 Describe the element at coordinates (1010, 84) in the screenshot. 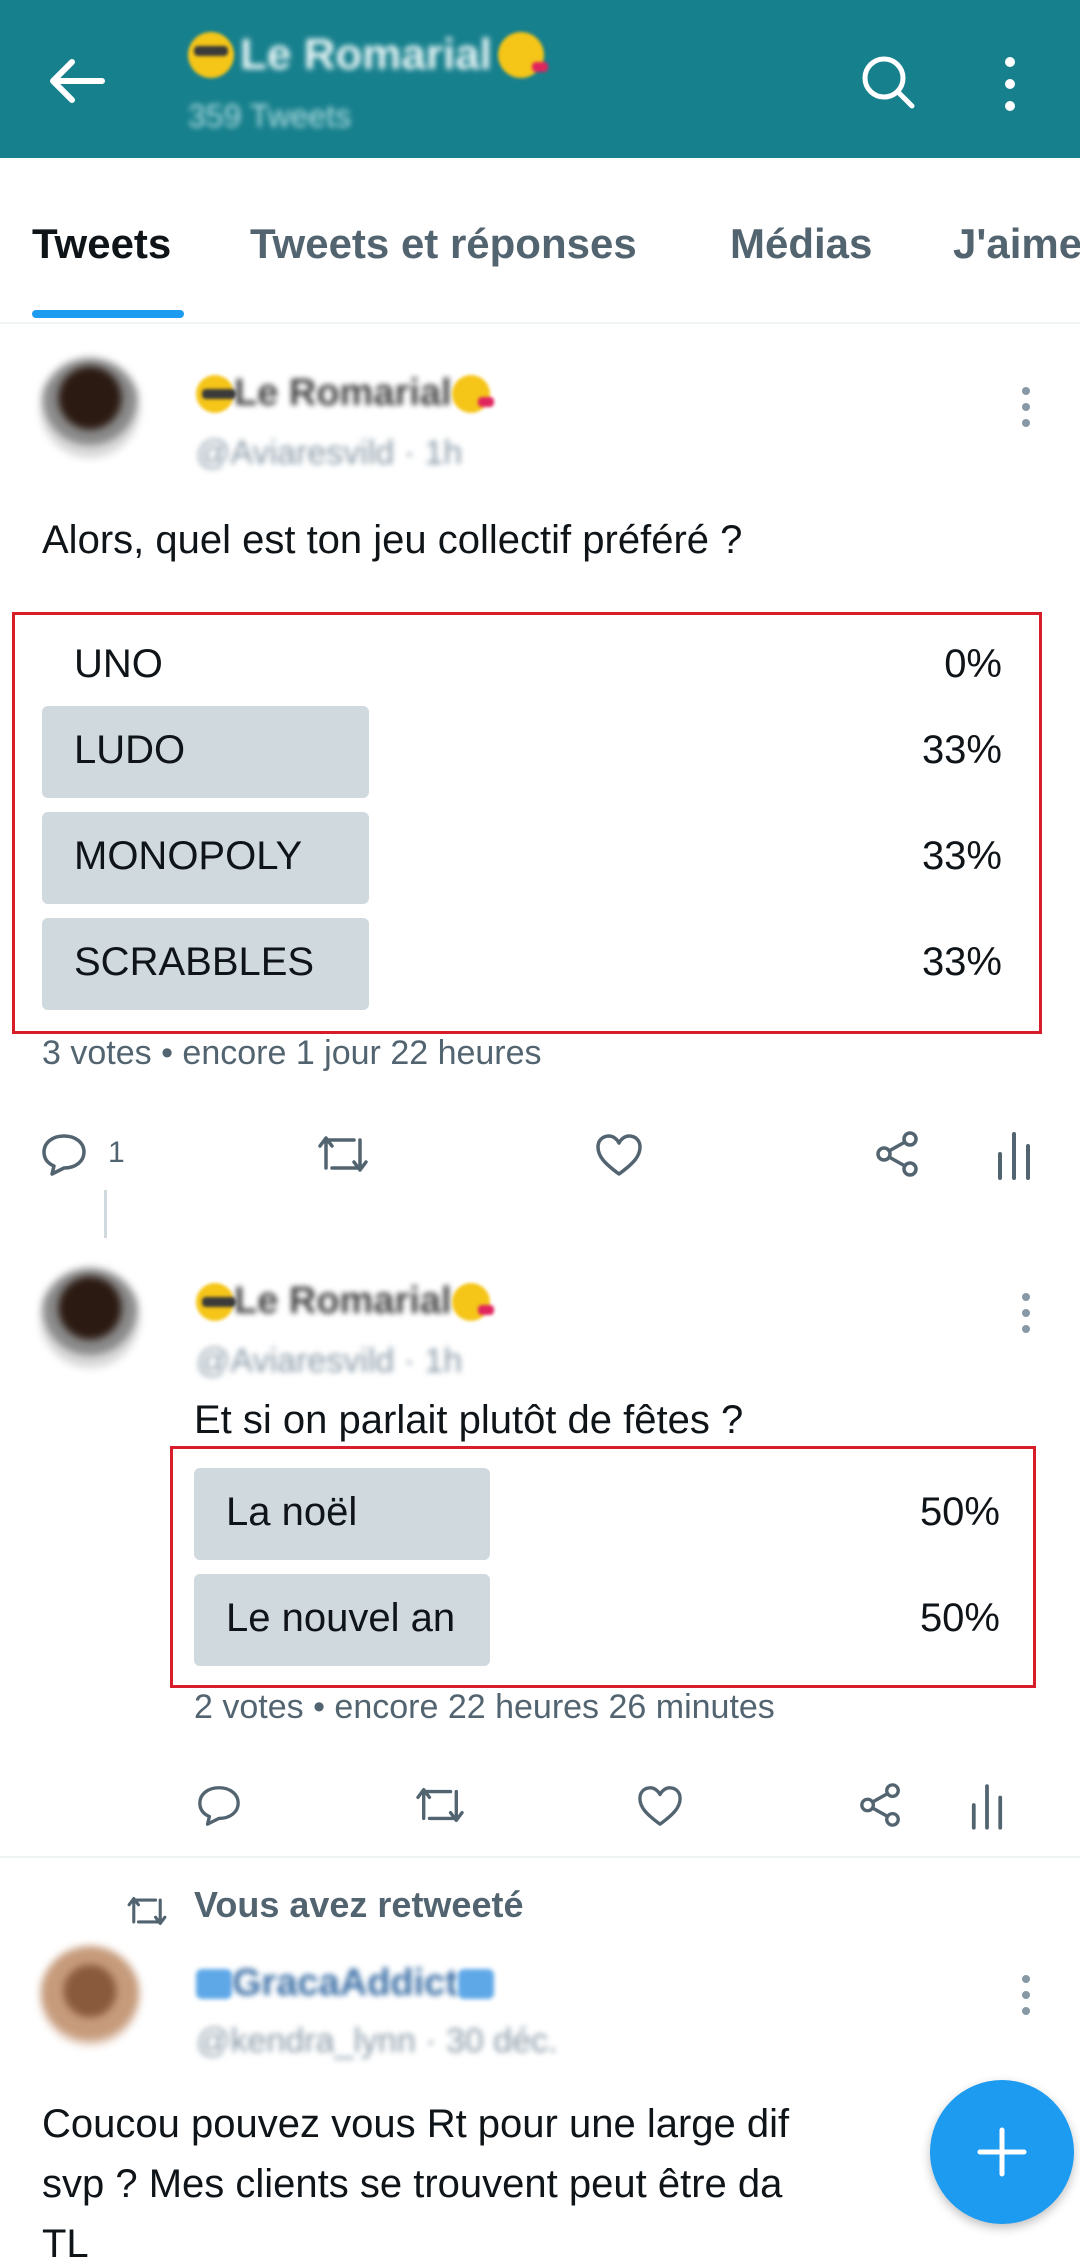

I see `more-vertical-icon` at that location.